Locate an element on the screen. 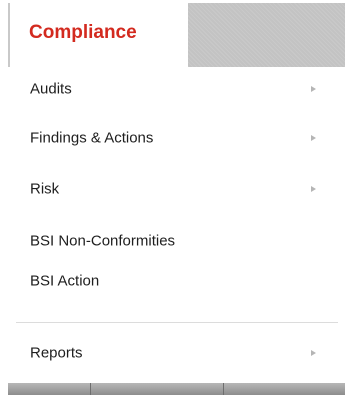 The height and width of the screenshot is (395, 345). menu-item-bsi-non-conformities: BSI Non-Conformities is located at coordinates (173, 241).